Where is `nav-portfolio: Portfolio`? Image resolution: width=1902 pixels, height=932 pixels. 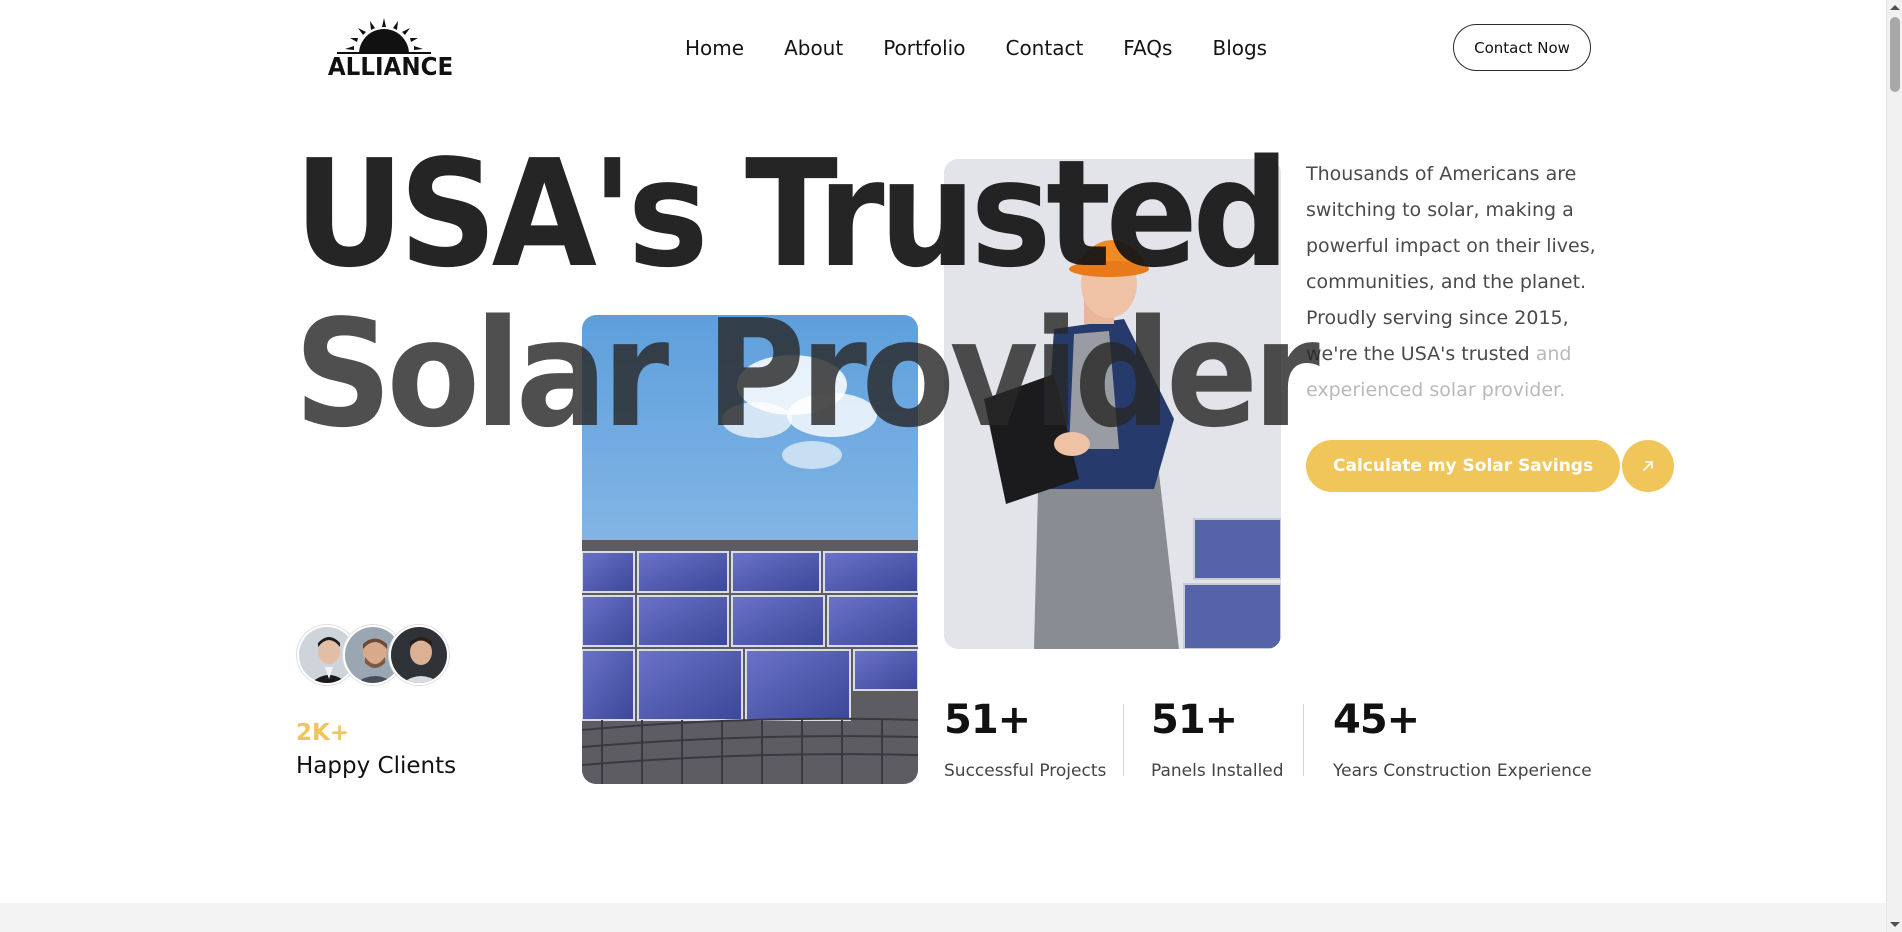
nav-portfolio: Portfolio is located at coordinates (924, 48).